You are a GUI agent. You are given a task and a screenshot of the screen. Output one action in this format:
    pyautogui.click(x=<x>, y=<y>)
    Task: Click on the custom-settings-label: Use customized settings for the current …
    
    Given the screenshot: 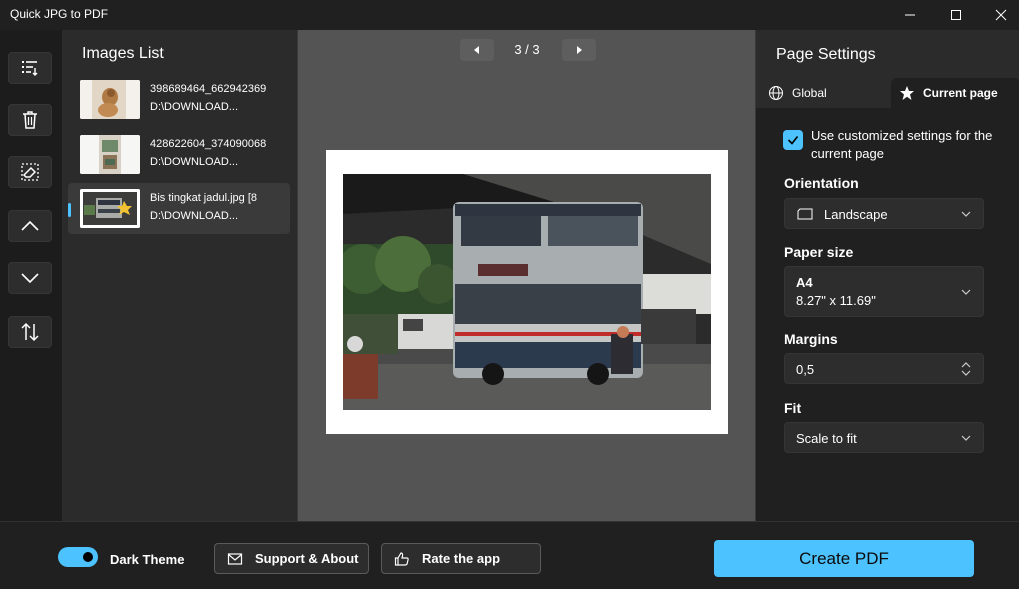 What is the action you would take?
    pyautogui.click(x=902, y=144)
    